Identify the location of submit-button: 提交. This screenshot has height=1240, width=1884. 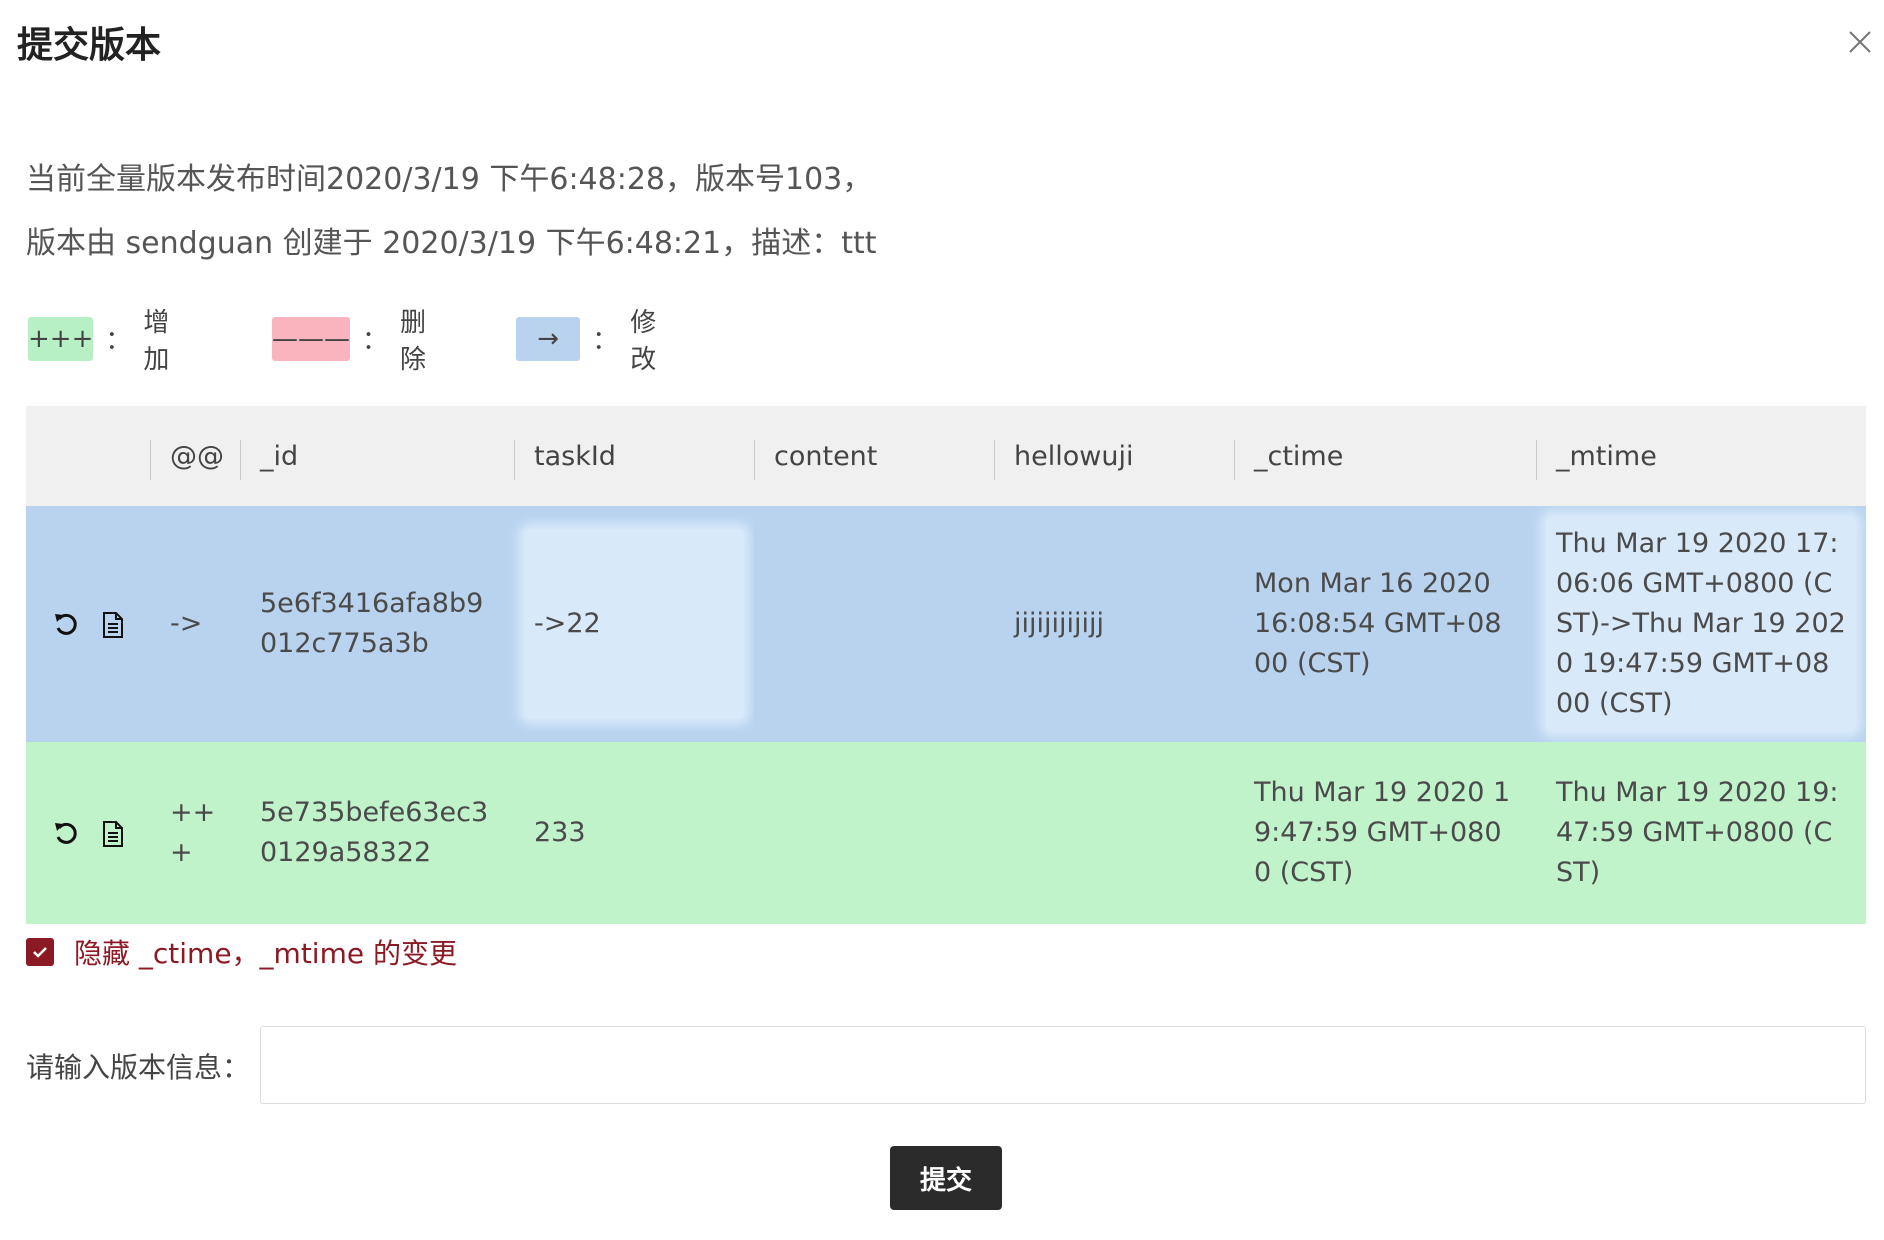
(946, 1178).